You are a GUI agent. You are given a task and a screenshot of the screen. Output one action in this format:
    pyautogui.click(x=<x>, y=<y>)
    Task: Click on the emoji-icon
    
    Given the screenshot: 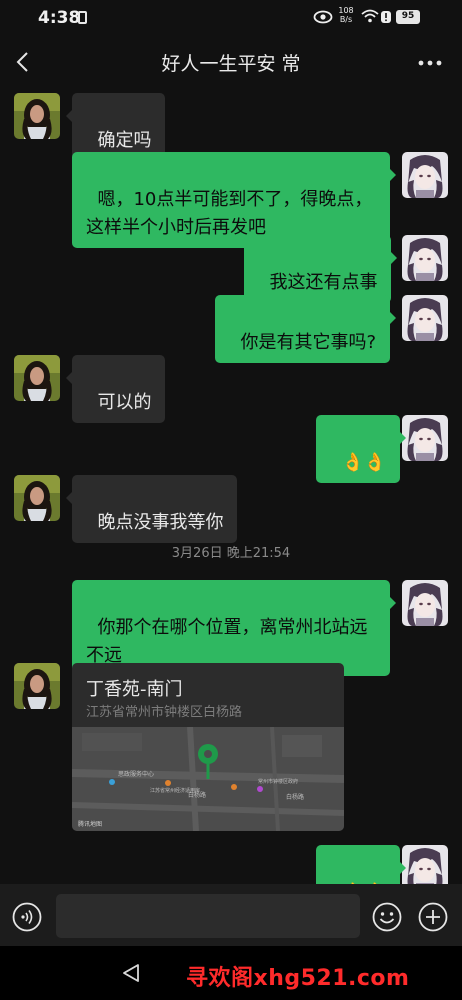 What is the action you would take?
    pyautogui.click(x=387, y=917)
    